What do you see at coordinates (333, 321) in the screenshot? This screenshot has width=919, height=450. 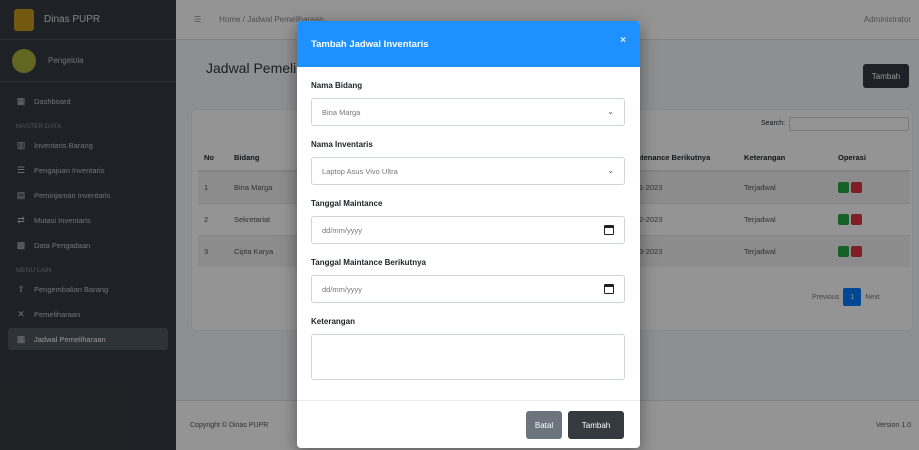 I see `keterangan-label: Keterangan` at bounding box center [333, 321].